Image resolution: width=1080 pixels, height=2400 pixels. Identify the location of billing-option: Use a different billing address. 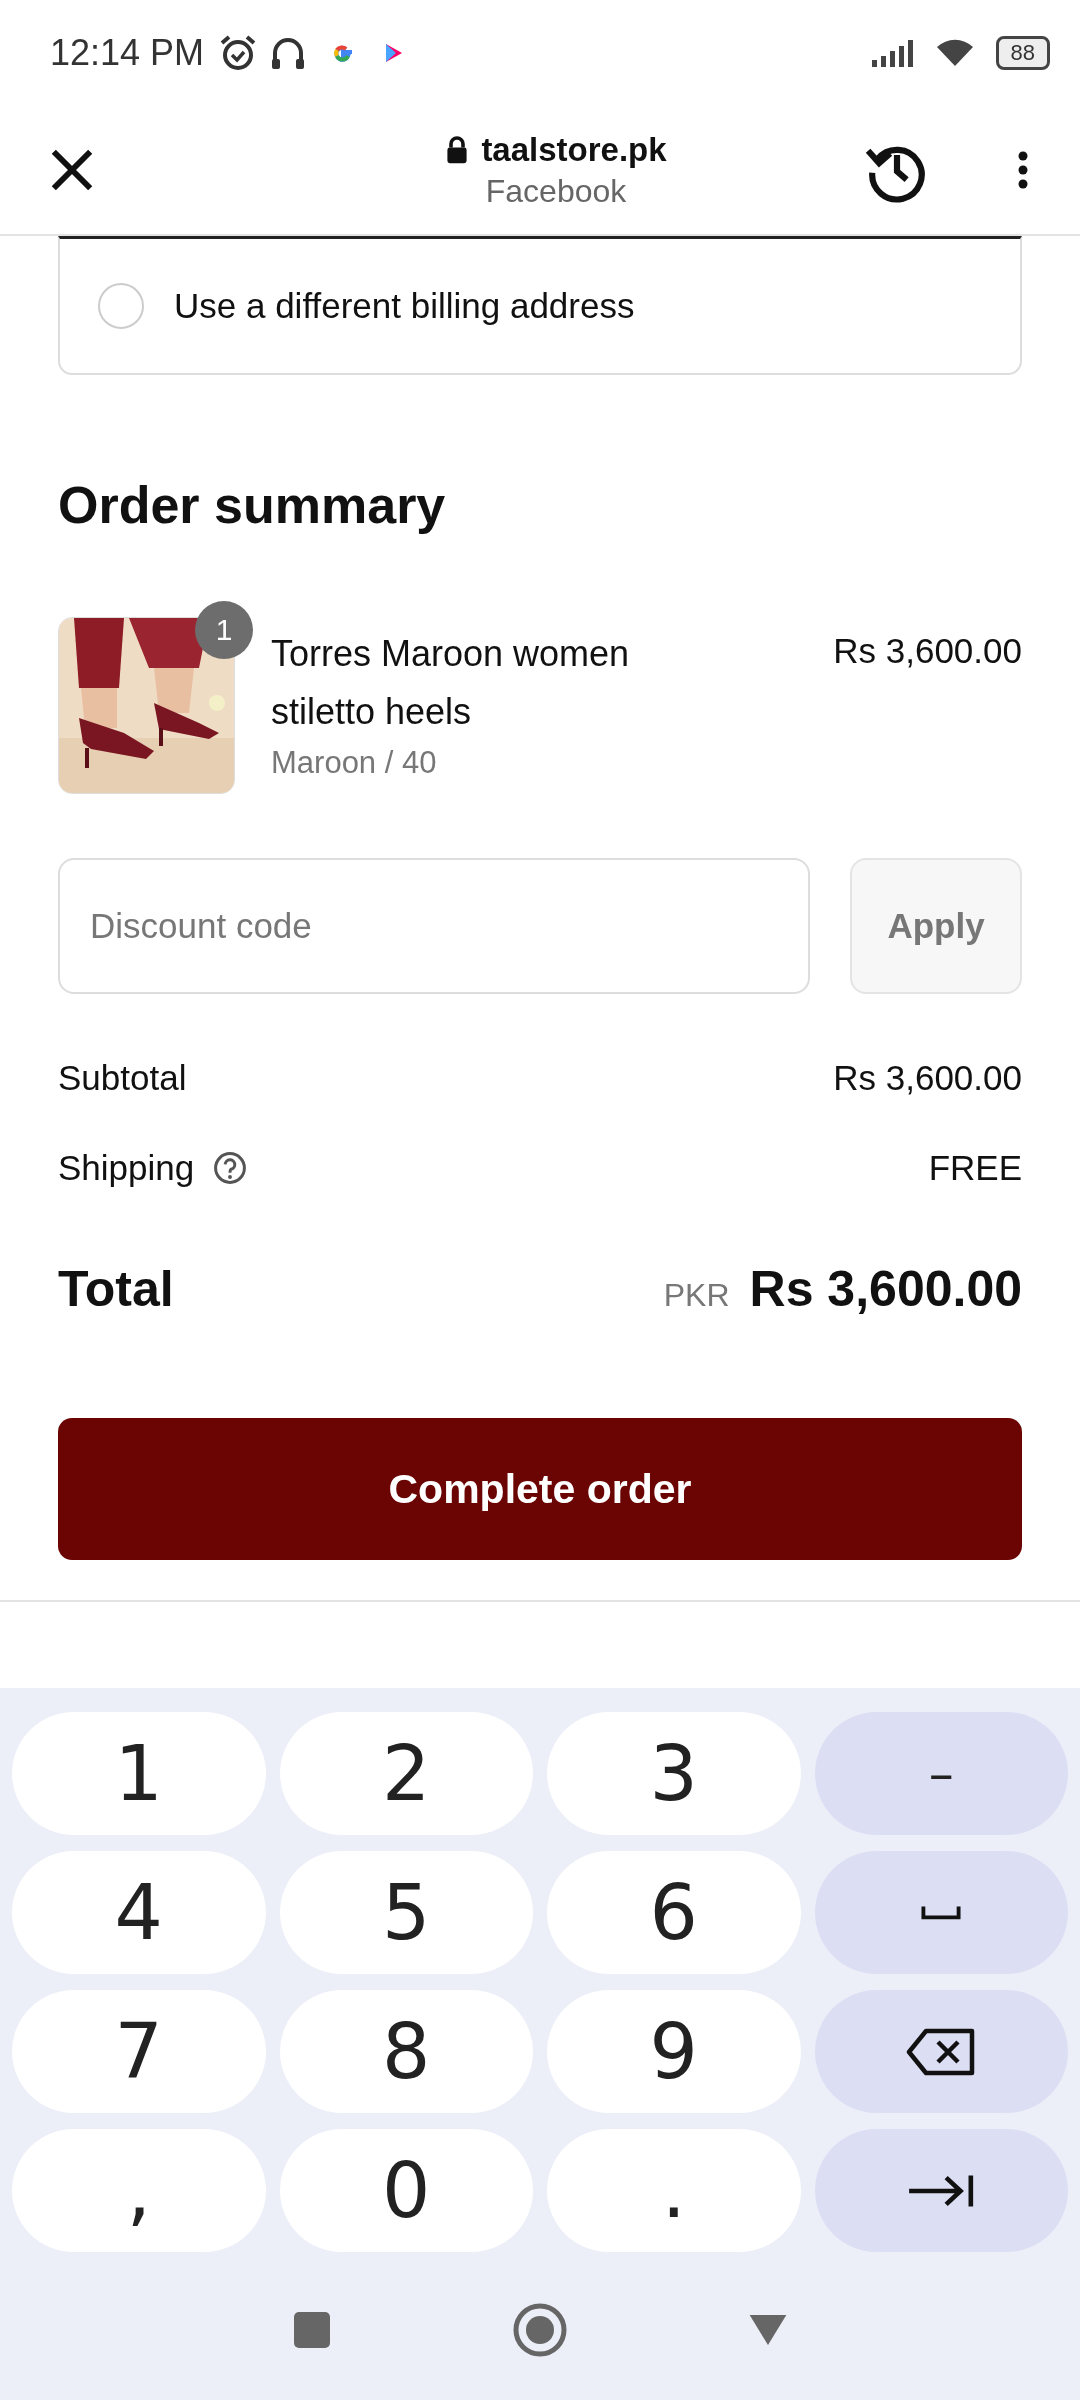
(540, 305).